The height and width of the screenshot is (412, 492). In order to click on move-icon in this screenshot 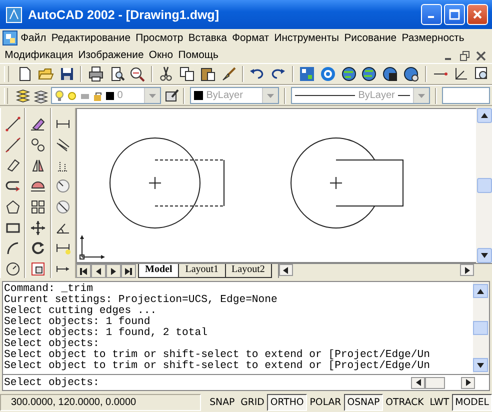, I will do `click(38, 228)`.